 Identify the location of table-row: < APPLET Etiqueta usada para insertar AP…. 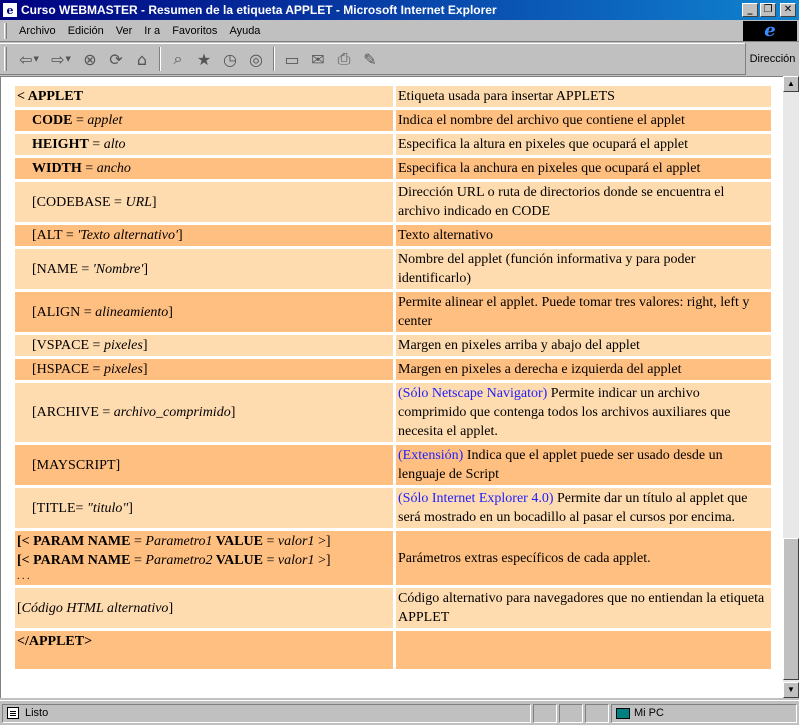
(393, 96).